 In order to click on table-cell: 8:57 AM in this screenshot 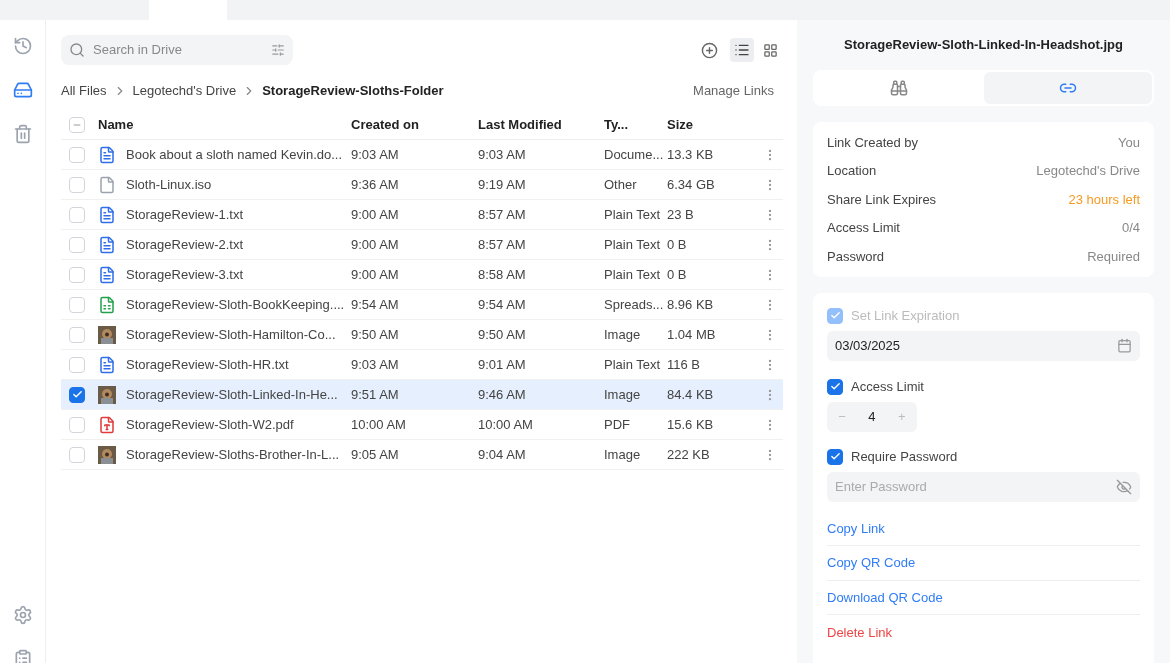, I will do `click(502, 244)`.